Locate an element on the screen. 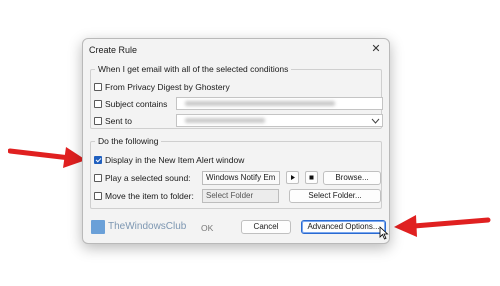  cancel-button: Cancel is located at coordinates (266, 227).